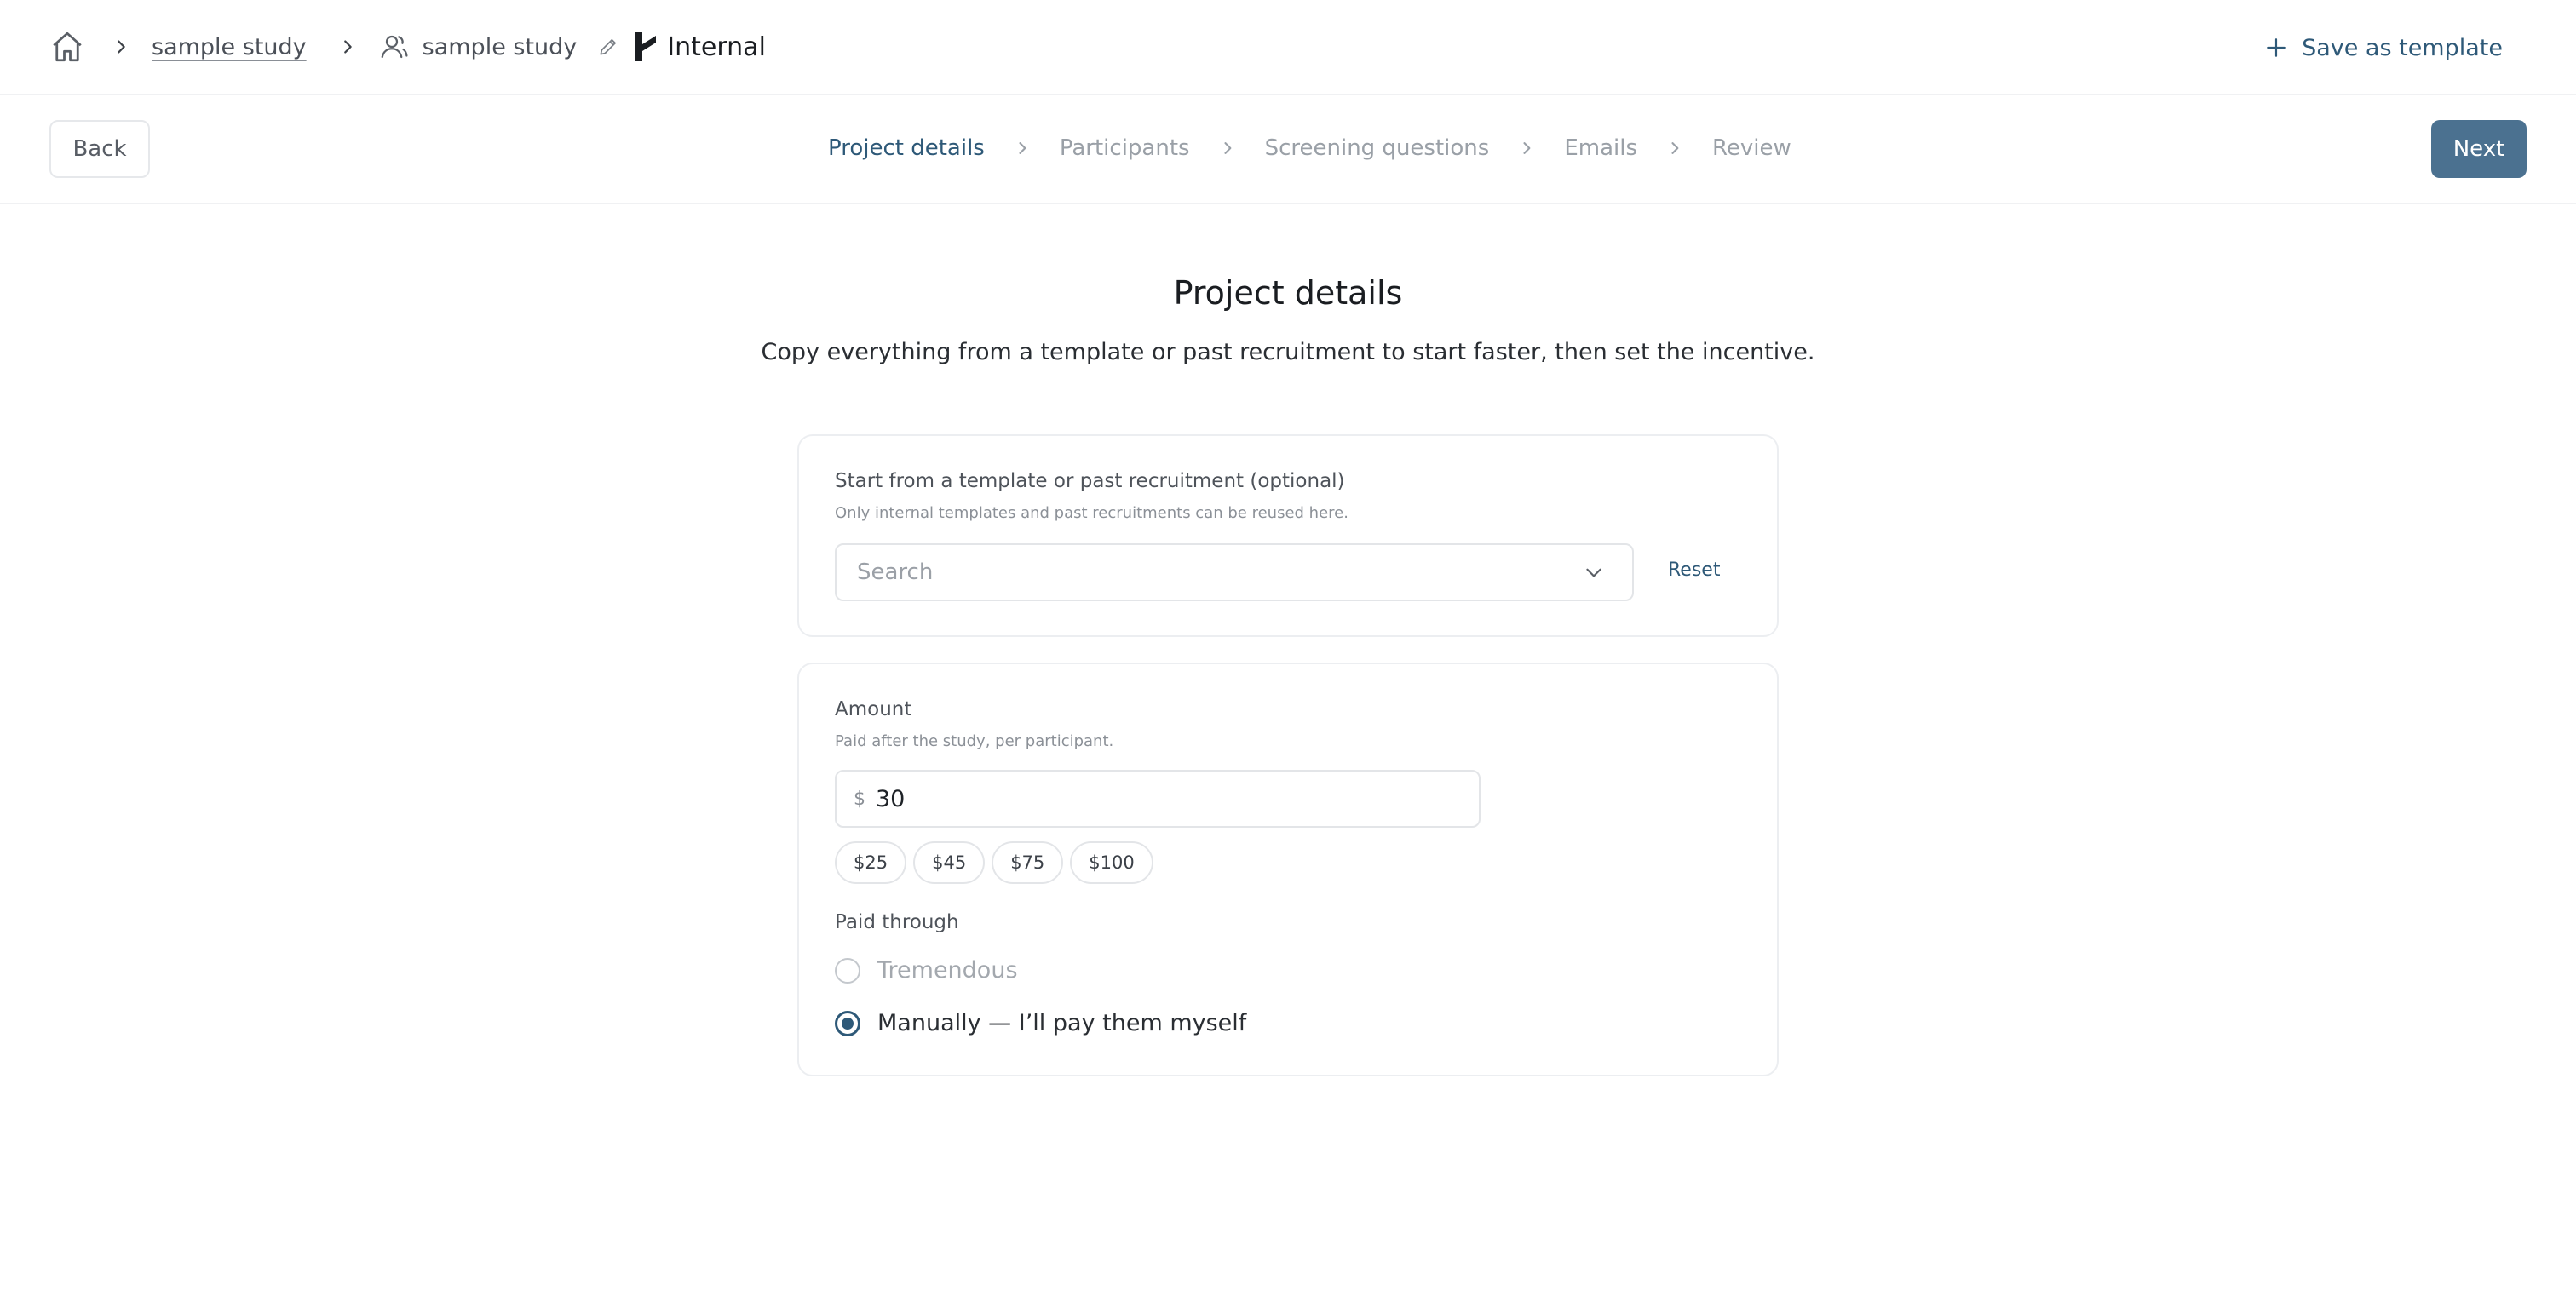 This screenshot has height=1308, width=2576. Describe the element at coordinates (874, 709) in the screenshot. I see `amount-label: Amount` at that location.